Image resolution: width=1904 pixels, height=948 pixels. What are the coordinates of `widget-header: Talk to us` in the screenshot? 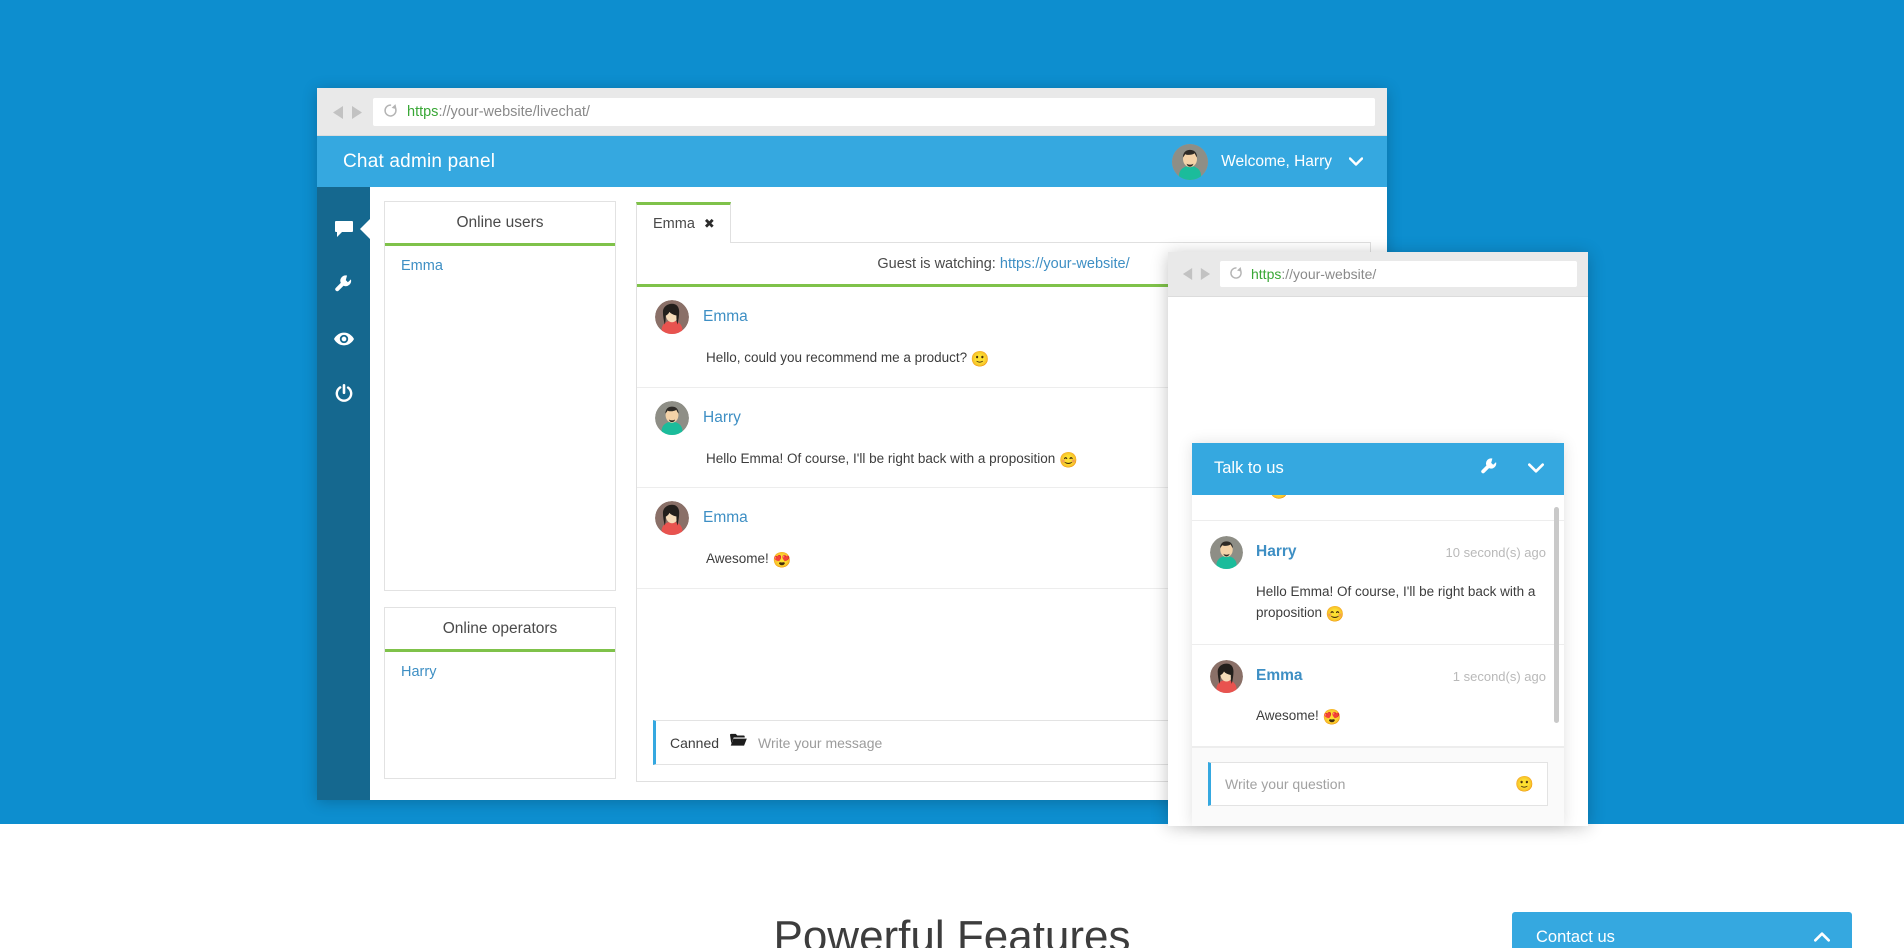 It's located at (1378, 468).